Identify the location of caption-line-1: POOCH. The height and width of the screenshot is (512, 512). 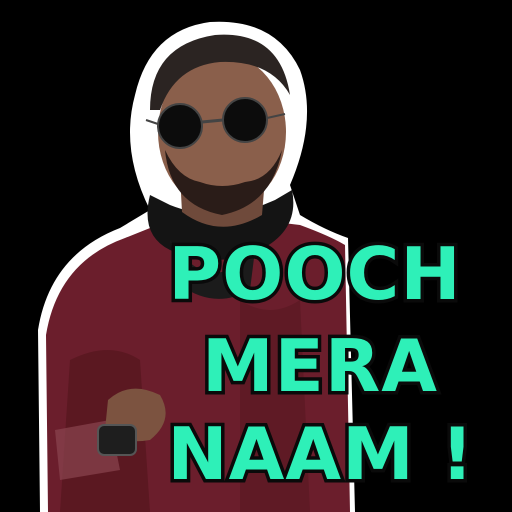
(314, 274).